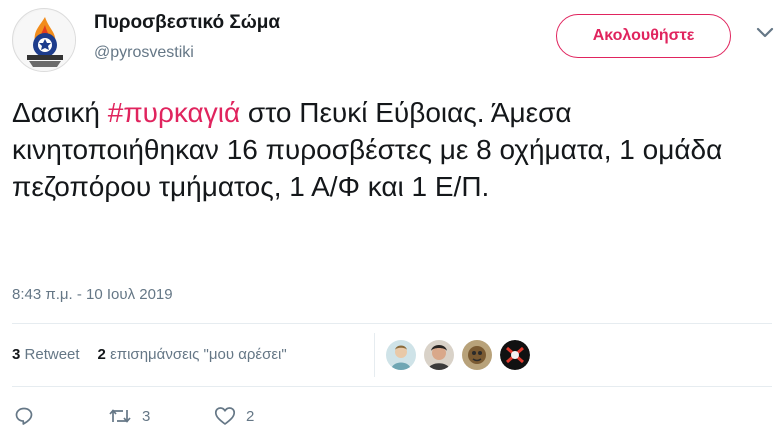  I want to click on likes-label: επισημάνσεις "μου αρέσει", so click(198, 354).